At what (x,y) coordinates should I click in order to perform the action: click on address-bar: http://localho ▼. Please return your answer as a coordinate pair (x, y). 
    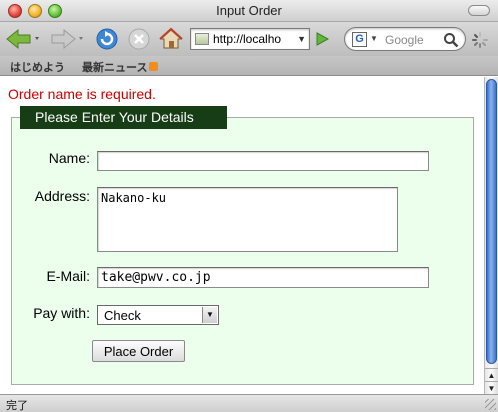
    Looking at the image, I should click on (250, 39).